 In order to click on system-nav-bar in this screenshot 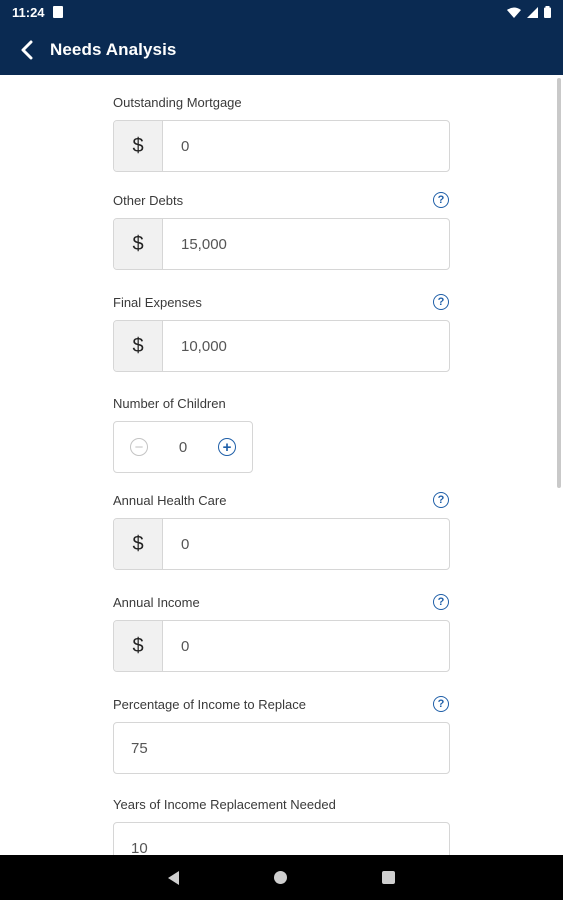, I will do `click(281, 877)`.